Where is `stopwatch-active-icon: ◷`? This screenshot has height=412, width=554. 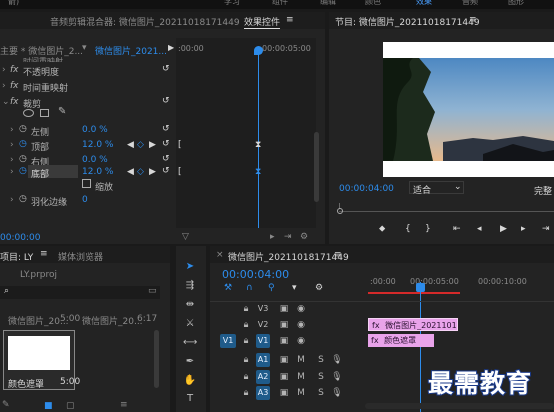 stopwatch-active-icon: ◷ is located at coordinates (23, 171).